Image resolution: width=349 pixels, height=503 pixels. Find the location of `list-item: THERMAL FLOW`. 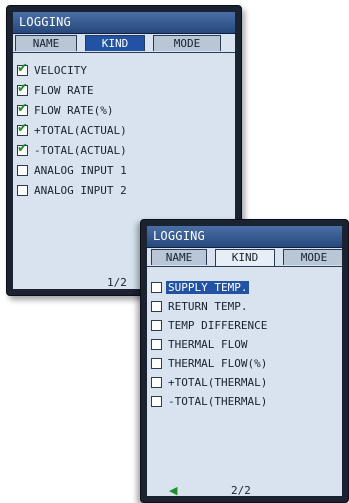

list-item: THERMAL FLOW is located at coordinates (209, 344).